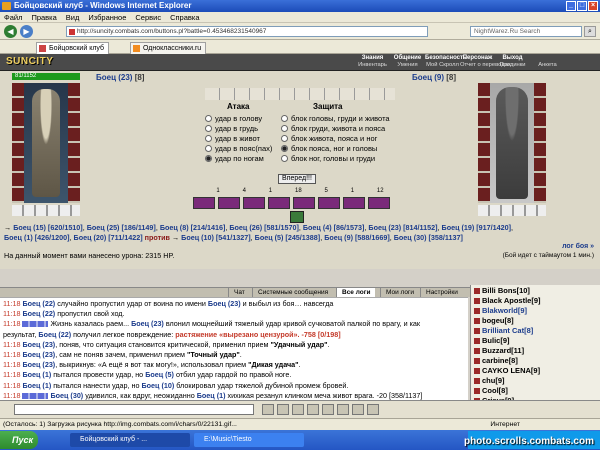 Image resolution: width=600 pixels, height=450 pixels. I want to click on forward-icon: ▶, so click(26, 31).